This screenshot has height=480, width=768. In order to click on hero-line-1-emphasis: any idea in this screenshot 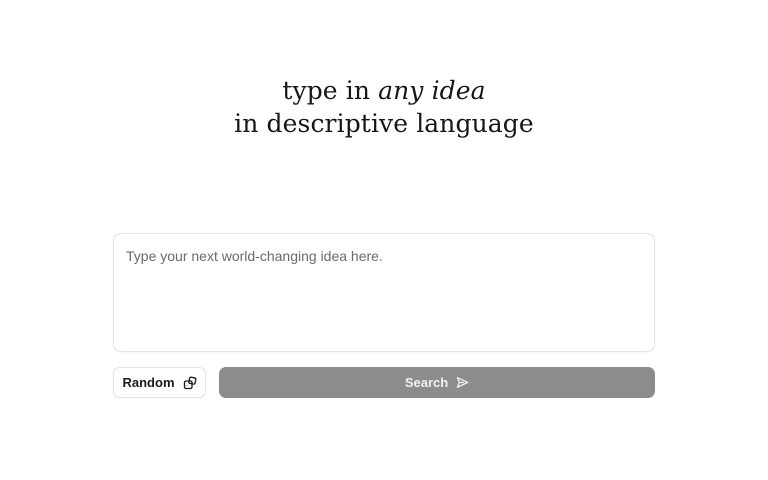, I will do `click(432, 90)`.